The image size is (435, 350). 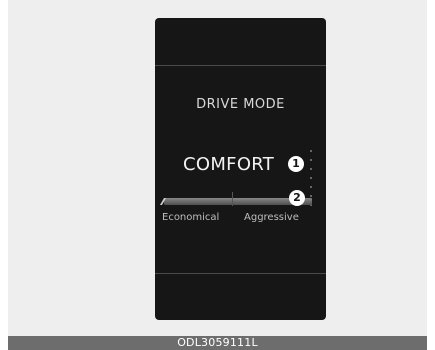 I want to click on bottom-divider, so click(x=240, y=273).